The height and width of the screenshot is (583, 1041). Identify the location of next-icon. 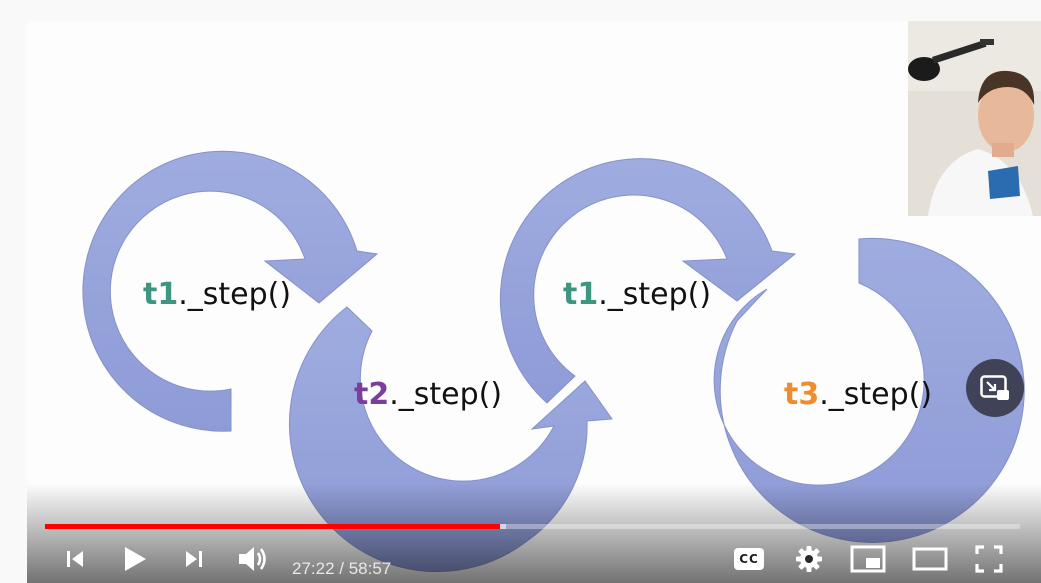
(194, 559).